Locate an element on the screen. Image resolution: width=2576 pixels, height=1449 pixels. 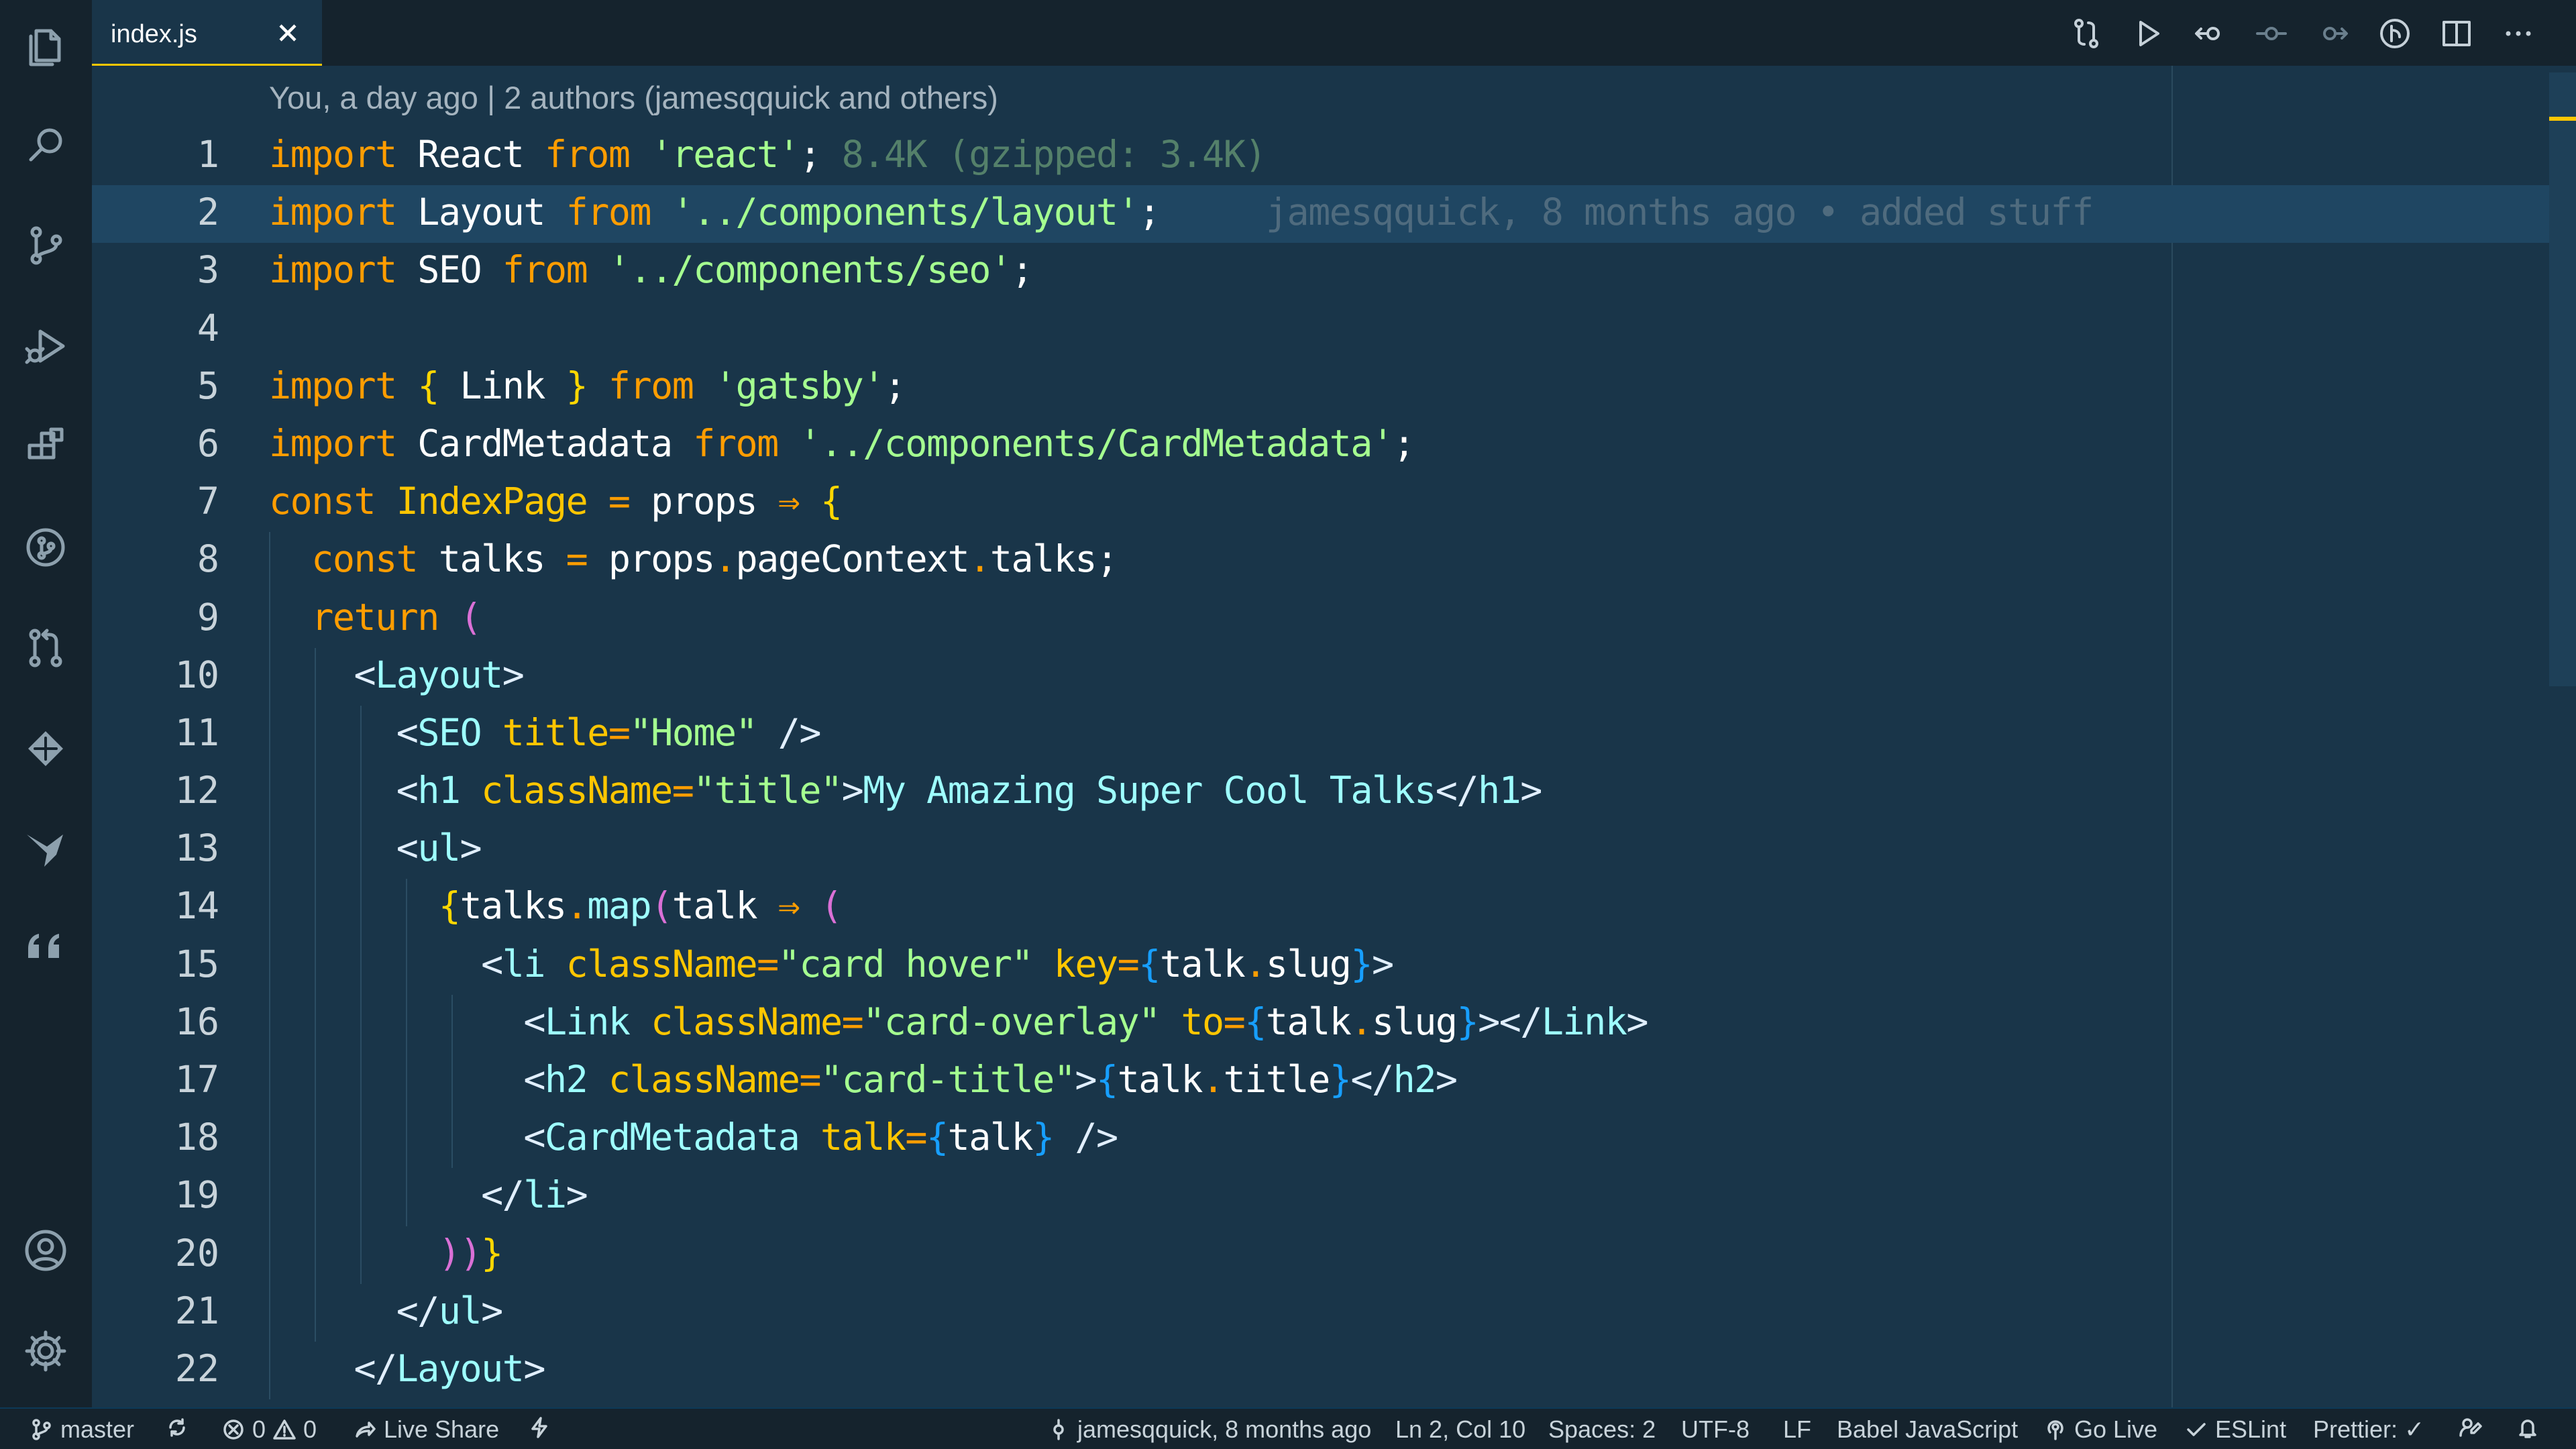
tab-index-js: index.js is located at coordinates (207, 33).